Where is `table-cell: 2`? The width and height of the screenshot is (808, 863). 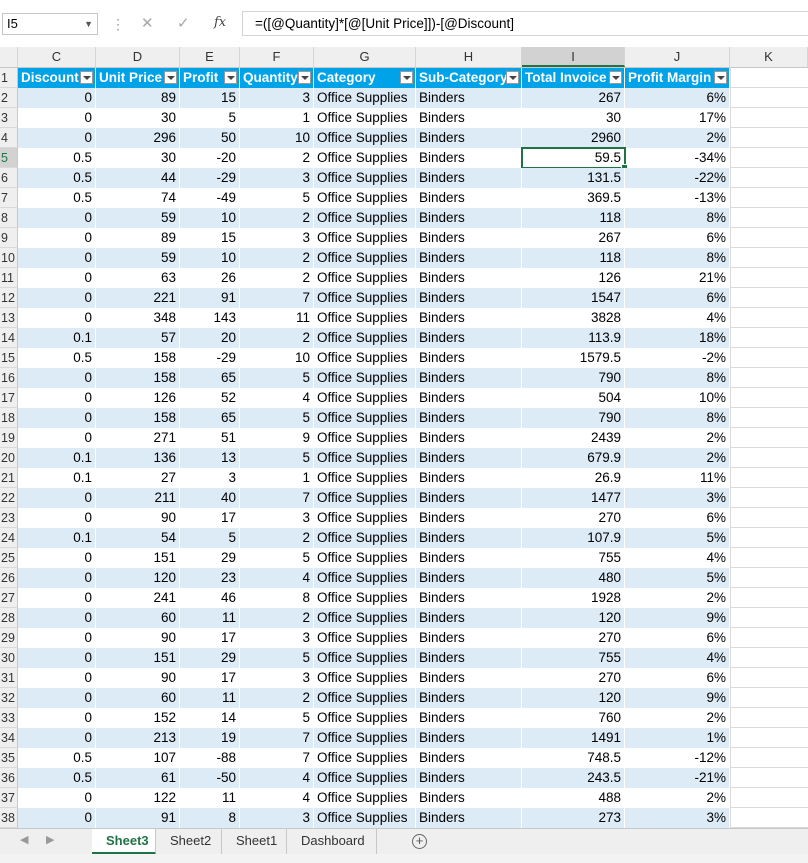
table-cell: 2 is located at coordinates (277, 618).